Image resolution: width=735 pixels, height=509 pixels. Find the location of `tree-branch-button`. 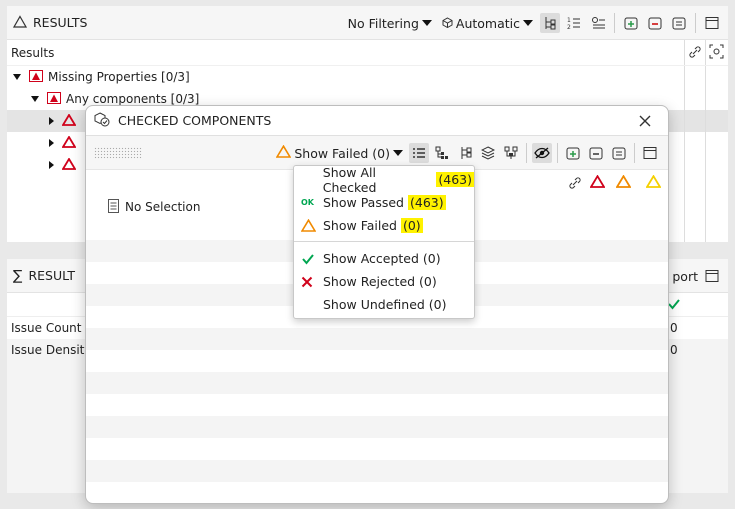

tree-branch-button is located at coordinates (465, 153).